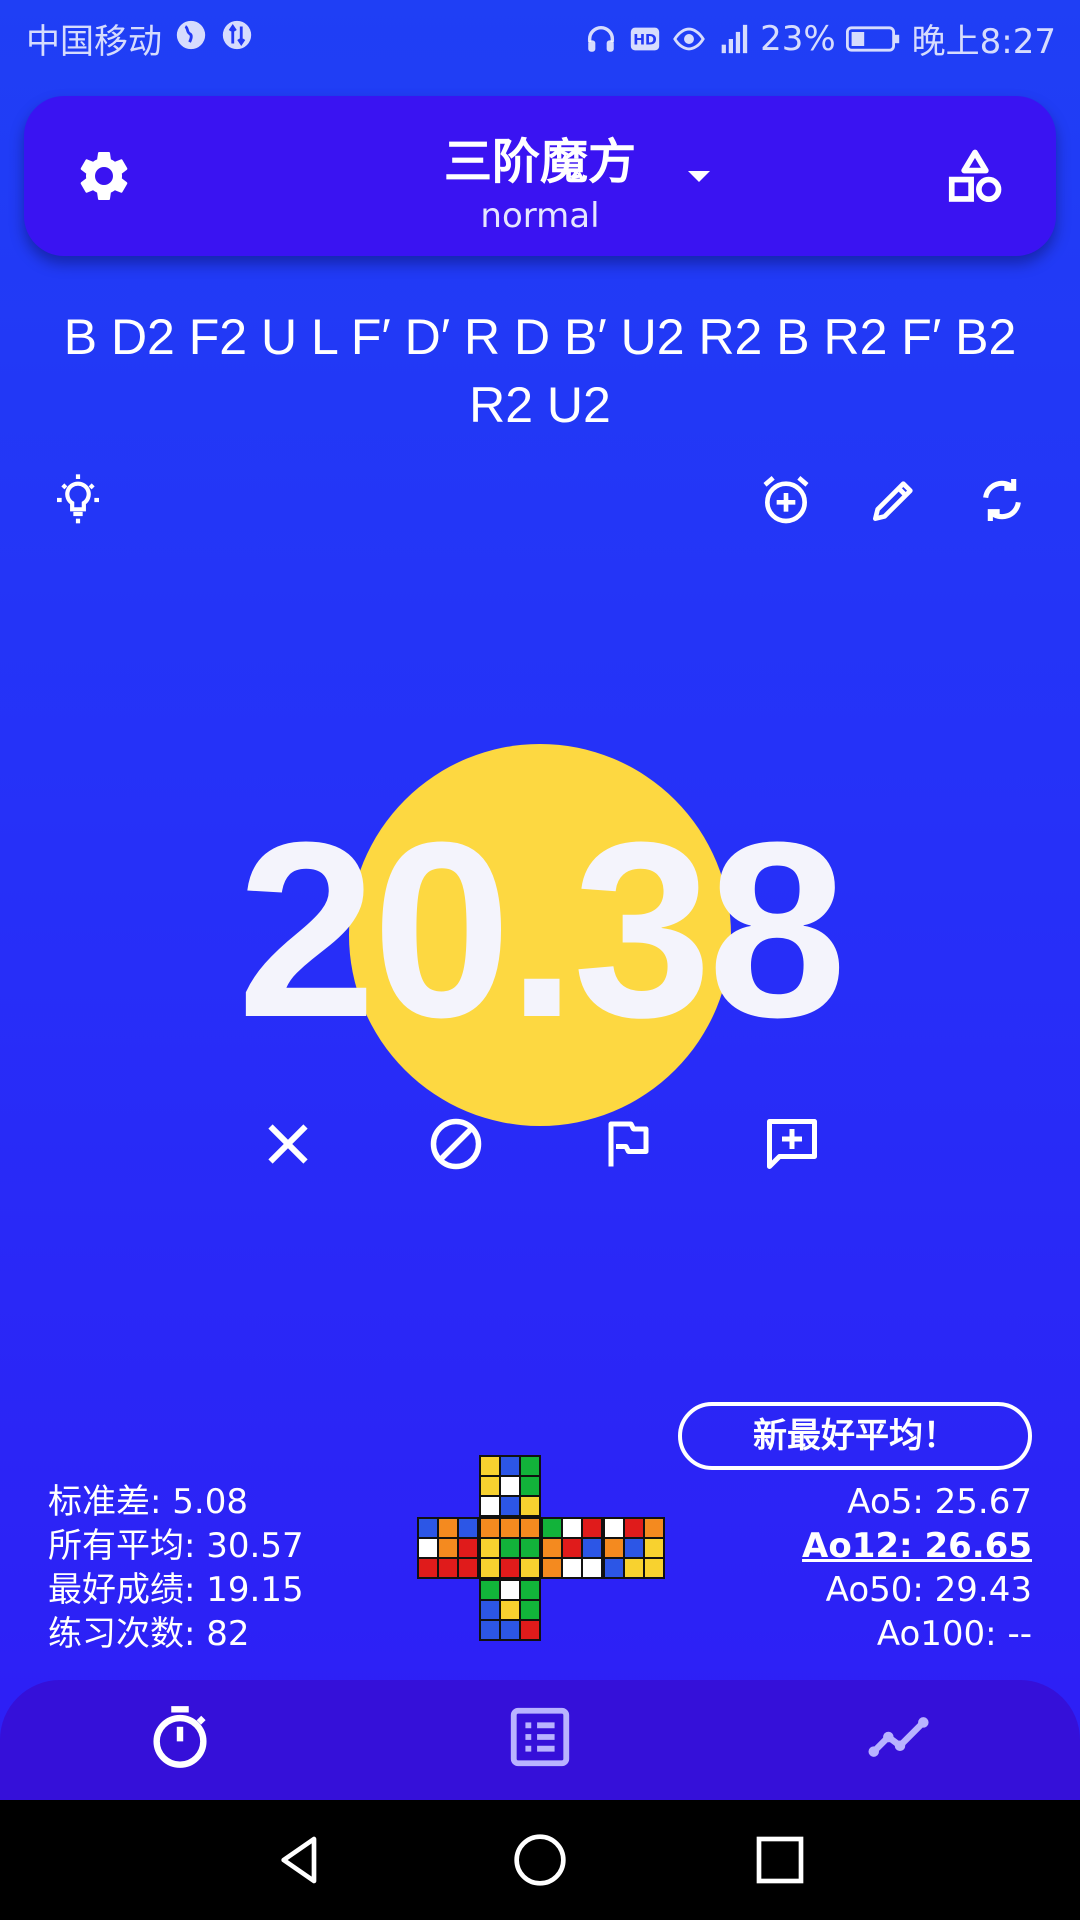 This screenshot has height=1920, width=1080. Describe the element at coordinates (540, 1737) in the screenshot. I see `list-icon` at that location.